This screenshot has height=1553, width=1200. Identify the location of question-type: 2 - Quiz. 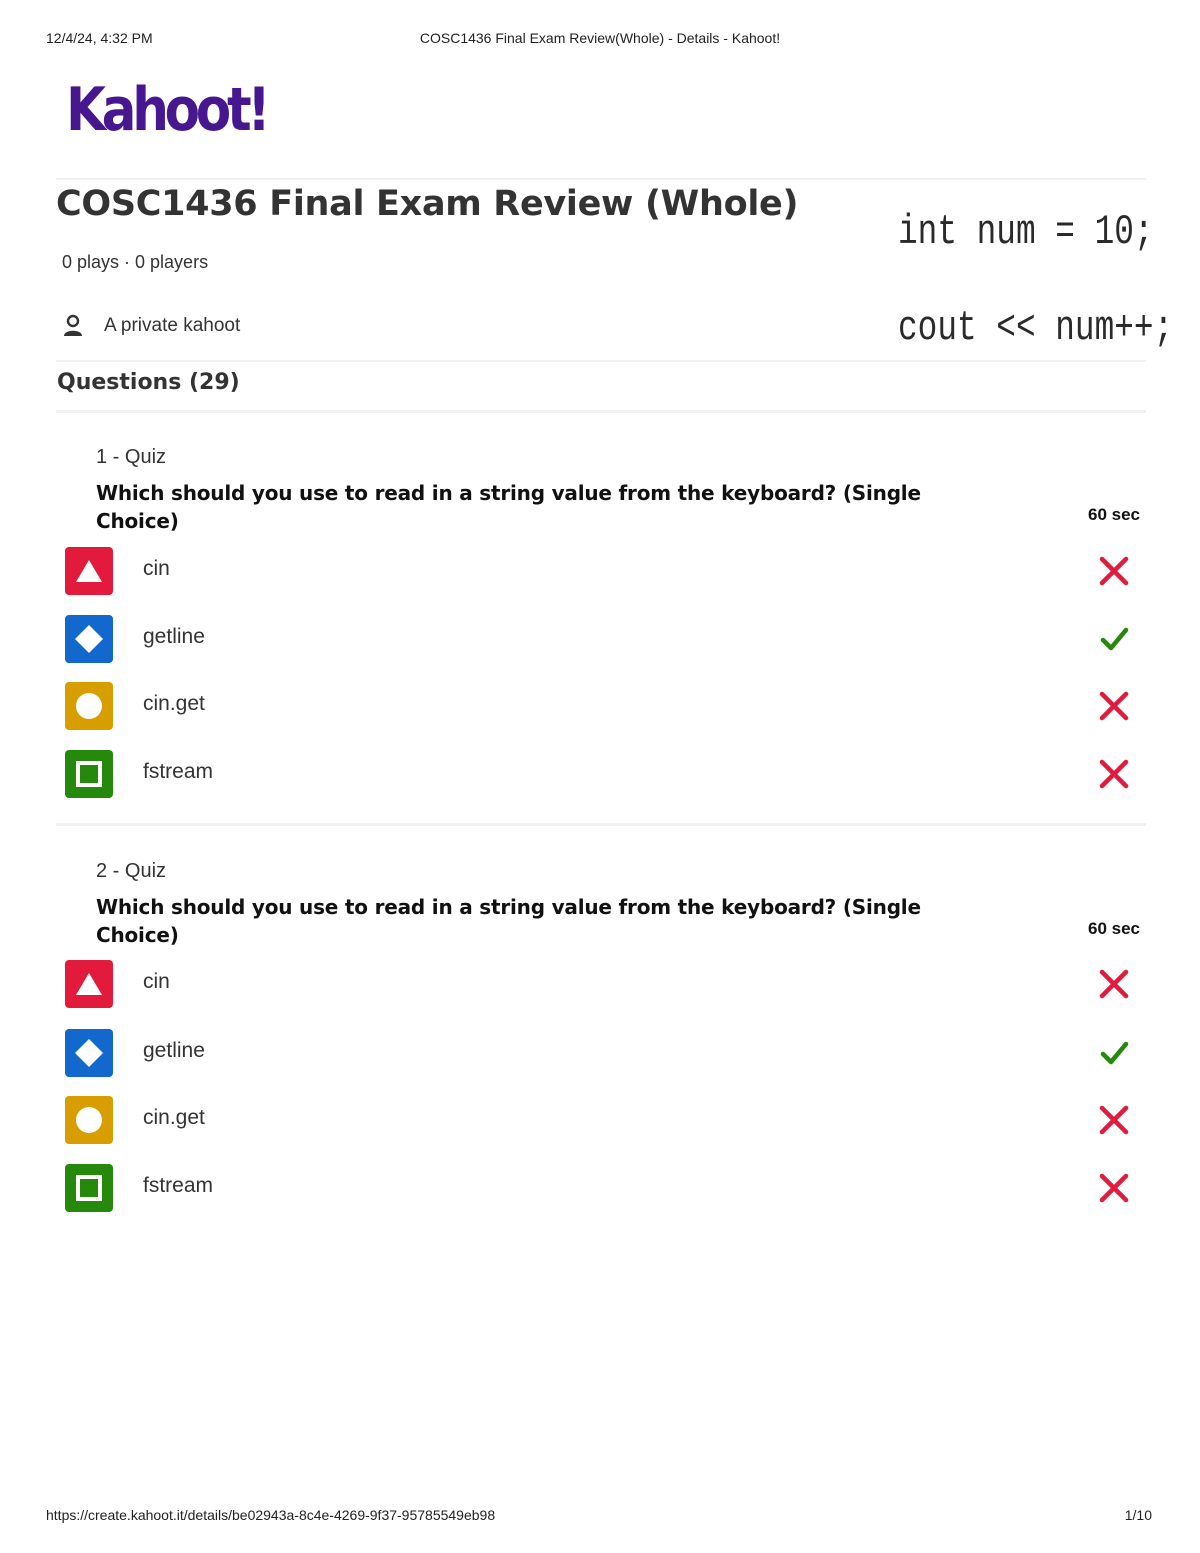
(131, 871).